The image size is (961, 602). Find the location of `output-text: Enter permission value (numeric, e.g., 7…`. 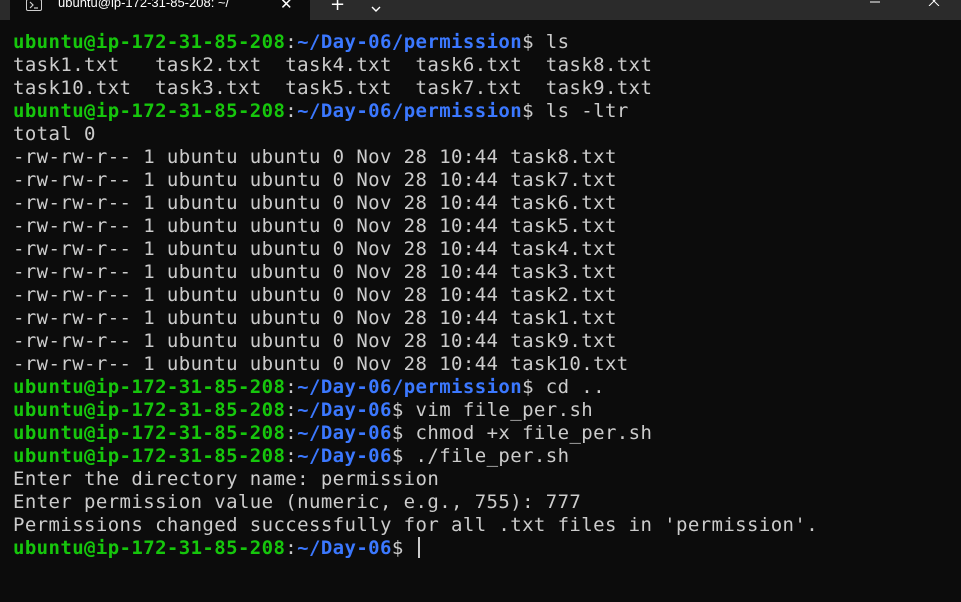

output-text: Enter permission value (numeric, e.g., 7… is located at coordinates (297, 502).